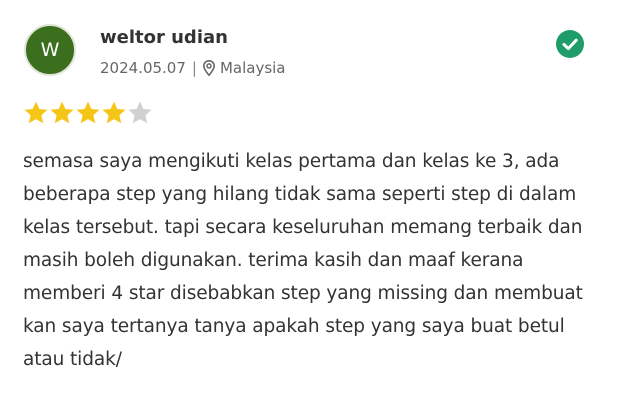 This screenshot has height=407, width=618. What do you see at coordinates (143, 68) in the screenshot?
I see `review-date: 2024.05.07` at bounding box center [143, 68].